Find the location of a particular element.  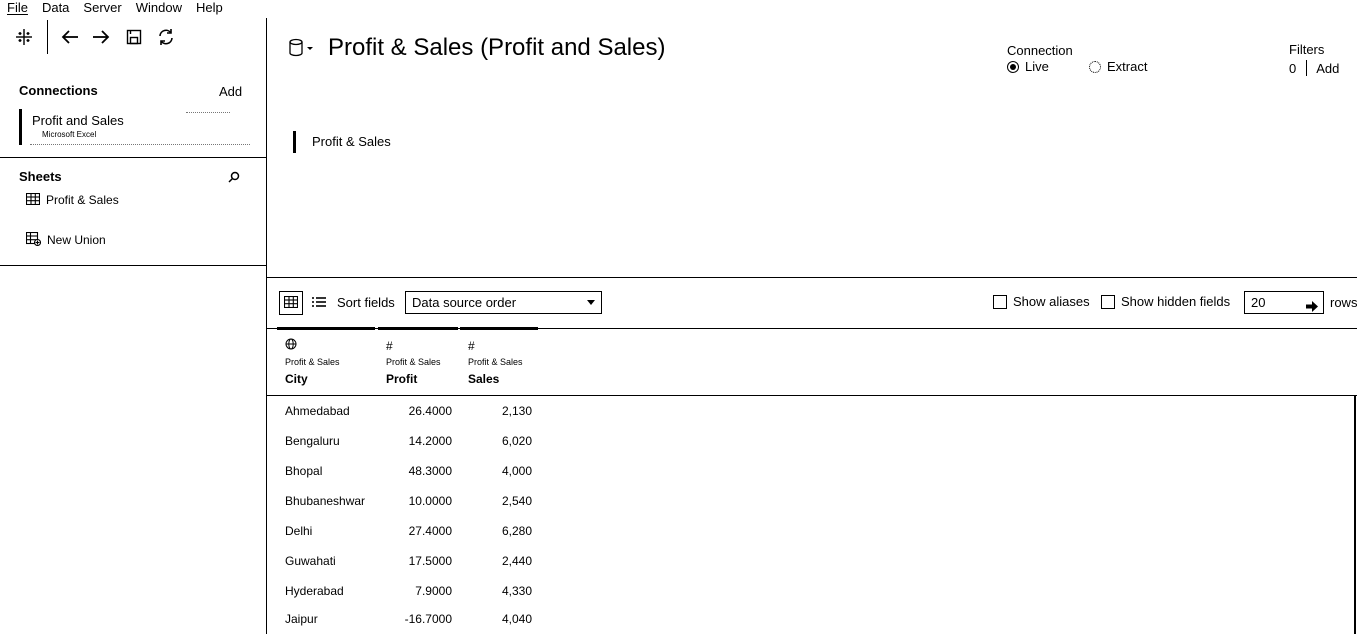

filters-count: 0 is located at coordinates (1293, 68).